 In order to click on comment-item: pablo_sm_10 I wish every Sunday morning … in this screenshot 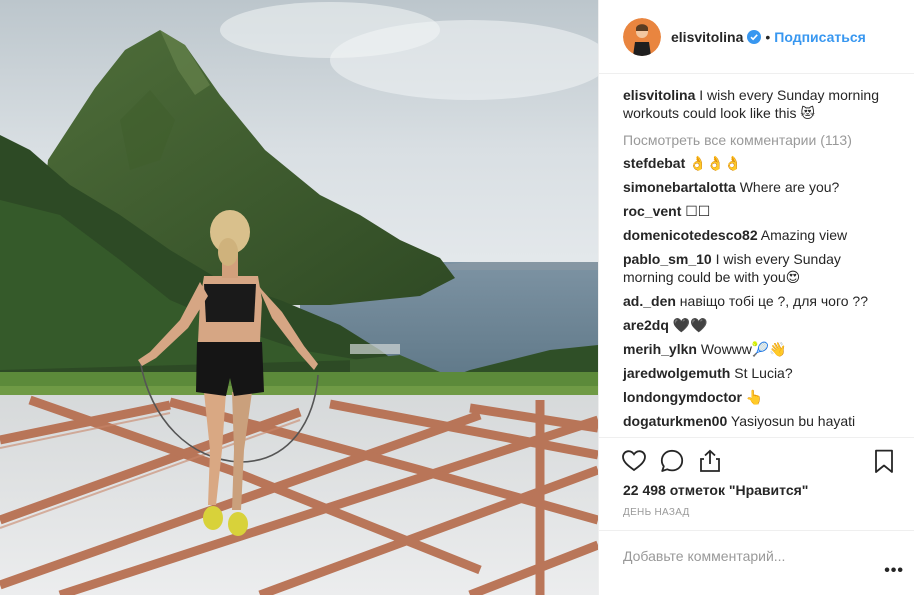, I will do `click(758, 268)`.